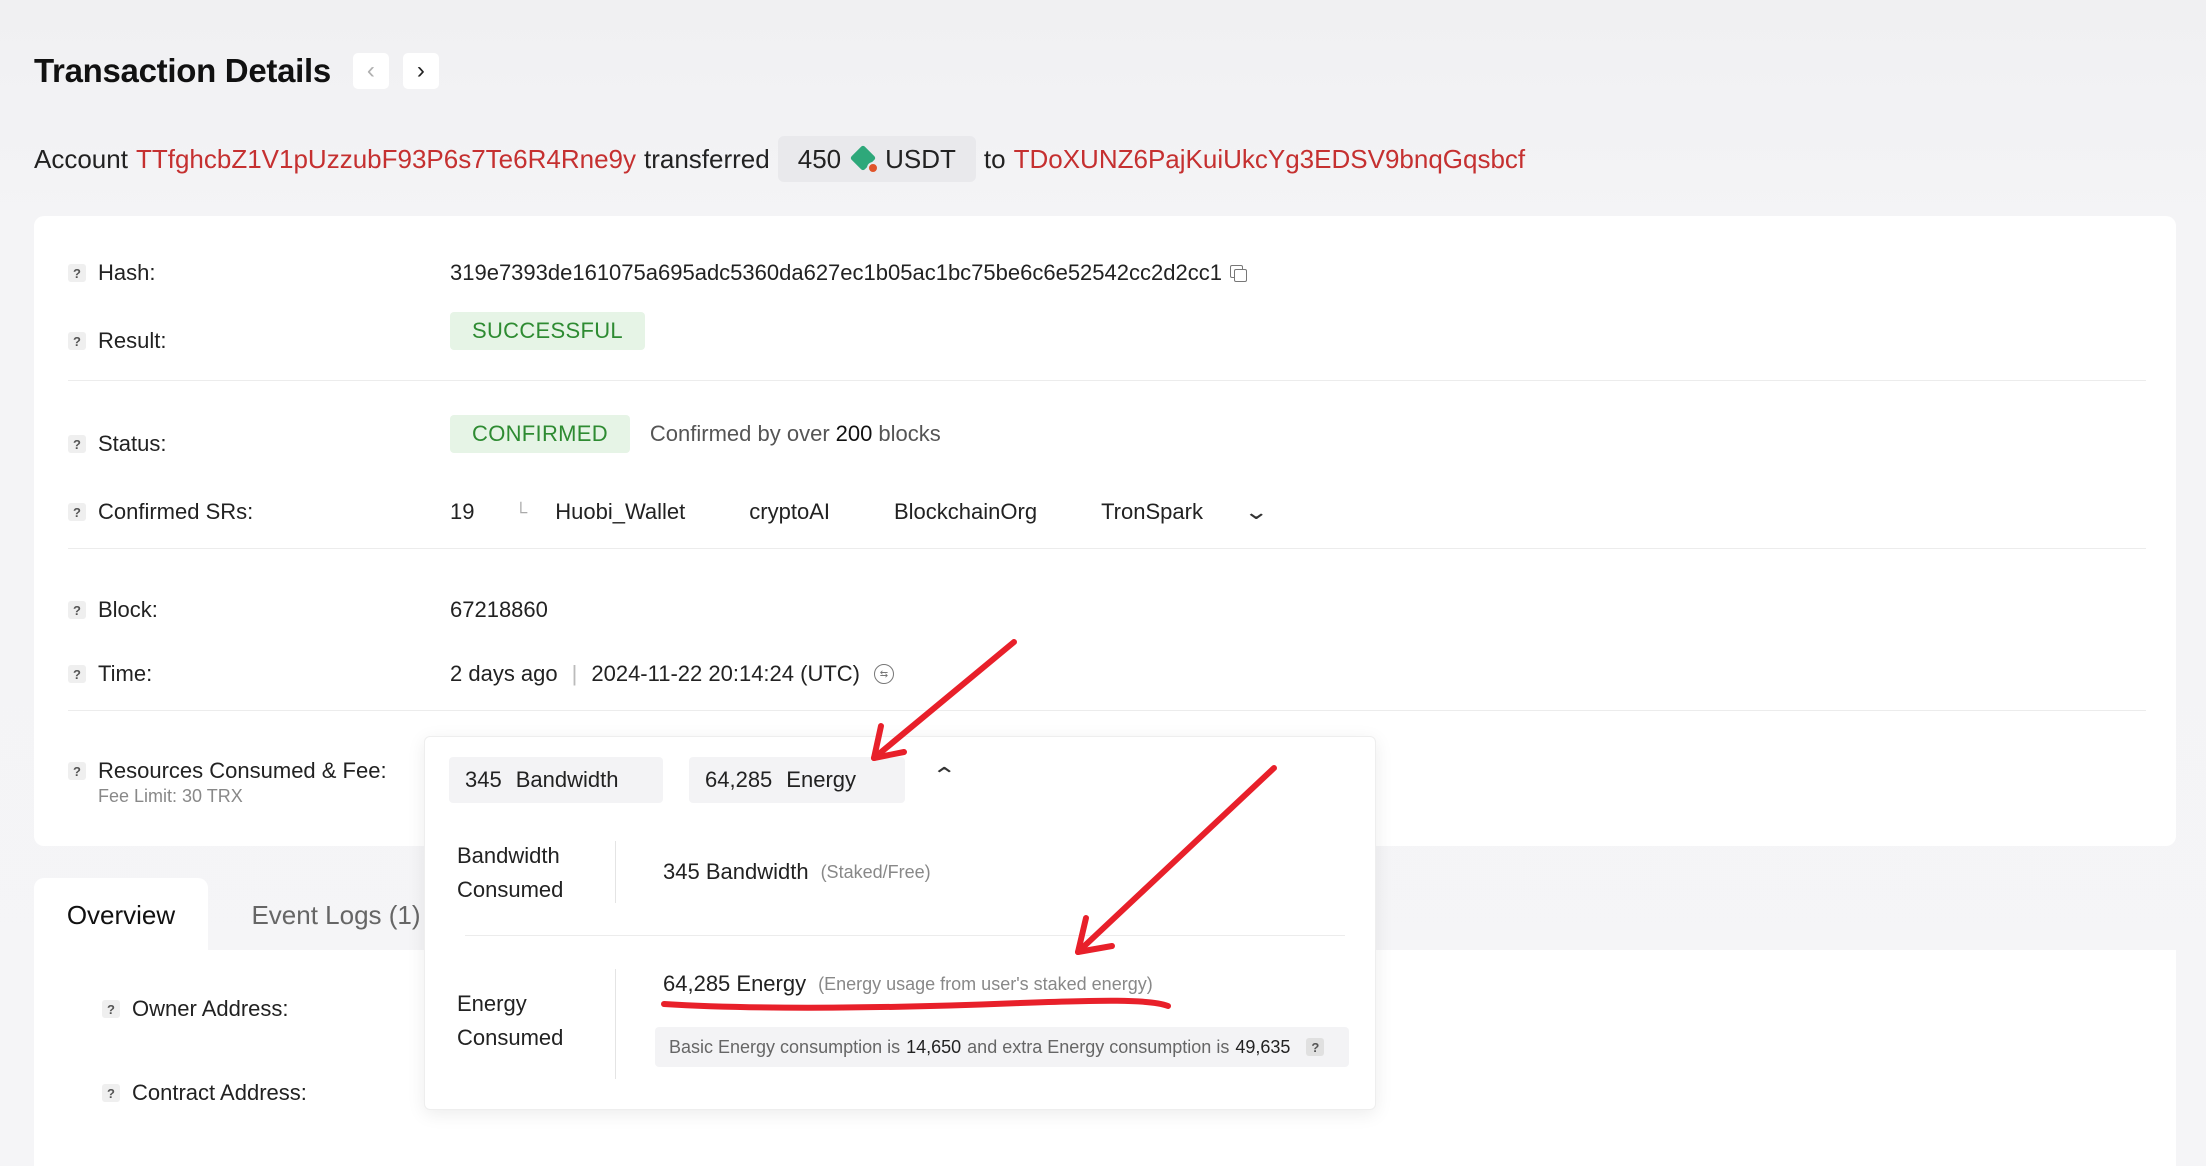  I want to click on result-badge: SUCCESSFUL, so click(547, 331).